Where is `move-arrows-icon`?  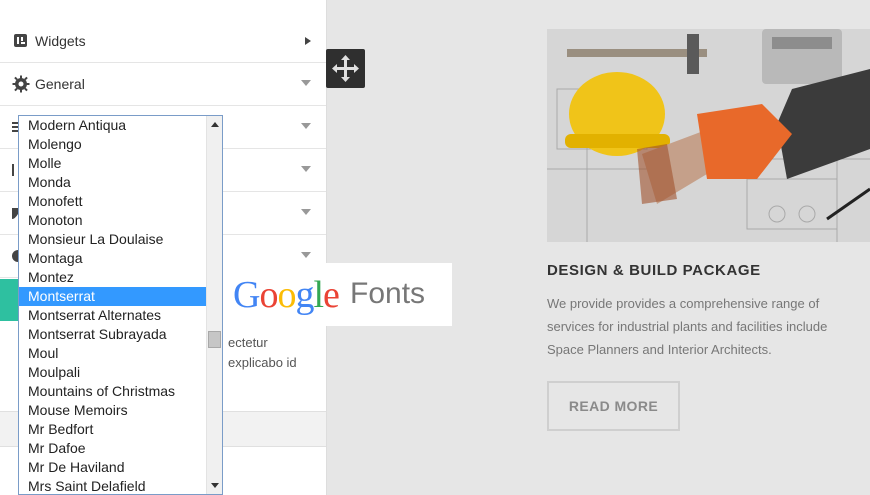 move-arrows-icon is located at coordinates (345, 68).